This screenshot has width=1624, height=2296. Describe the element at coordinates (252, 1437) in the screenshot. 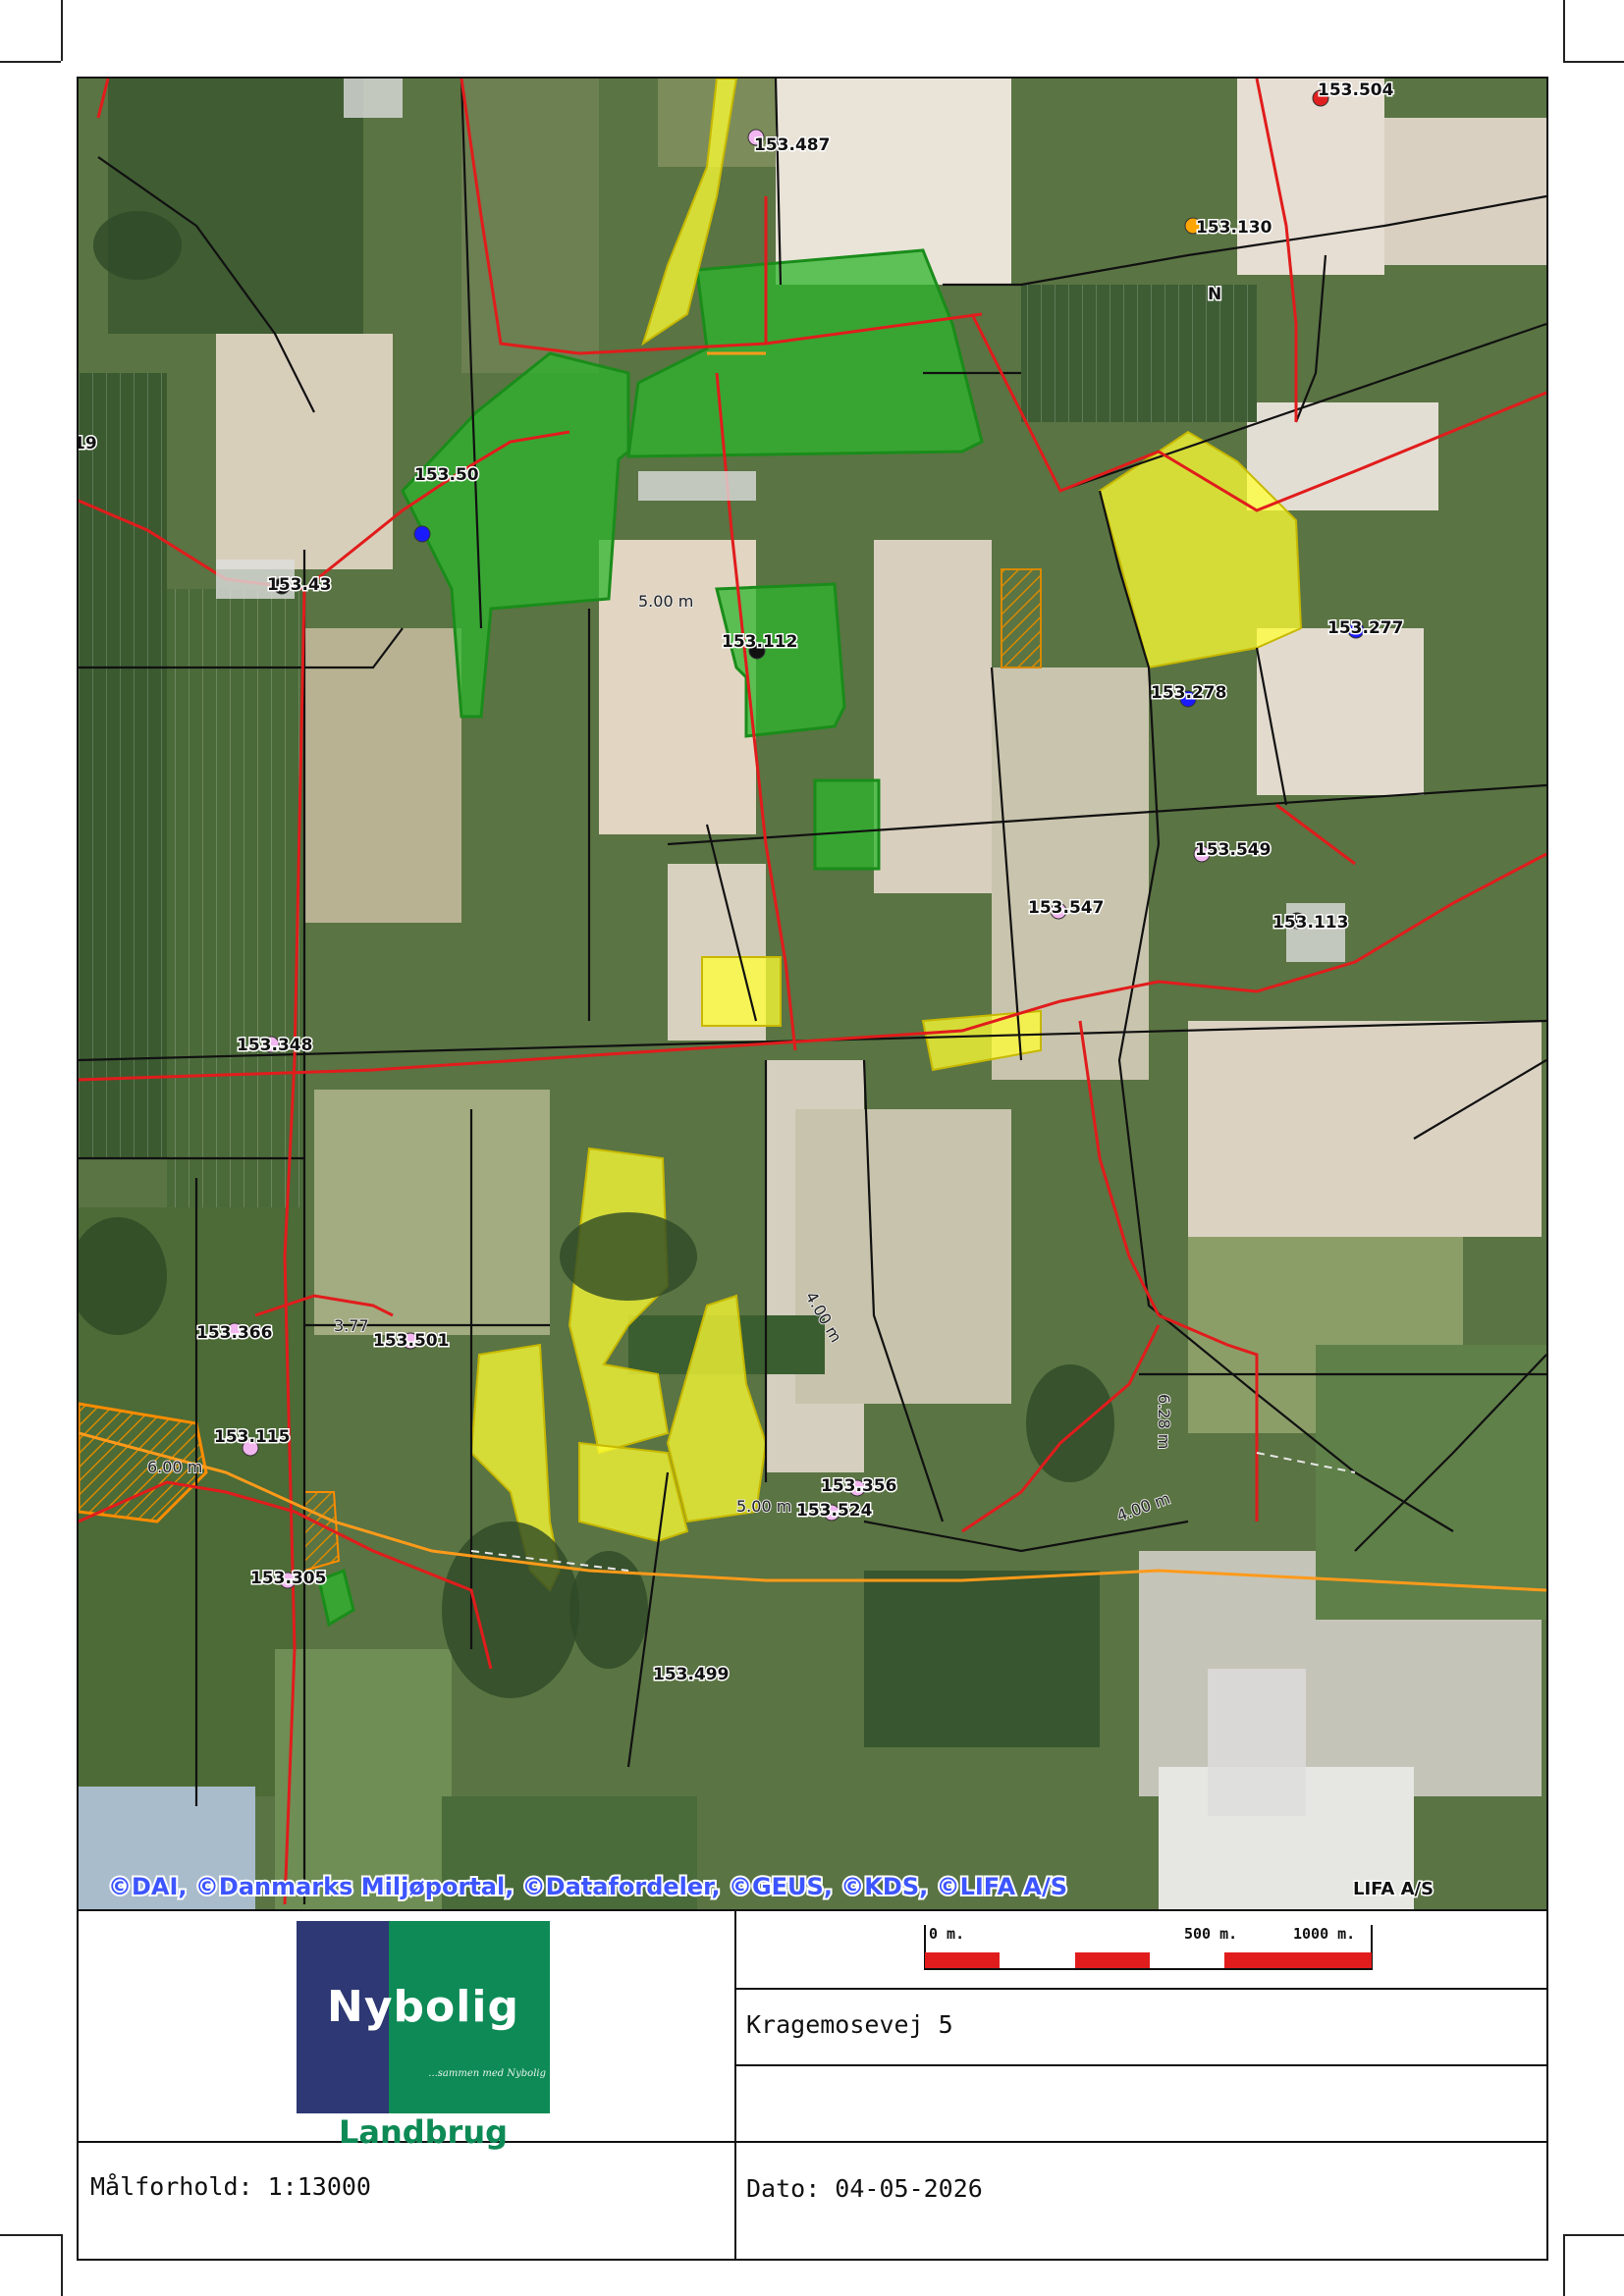

I see `sample-point-label: 153.115` at that location.